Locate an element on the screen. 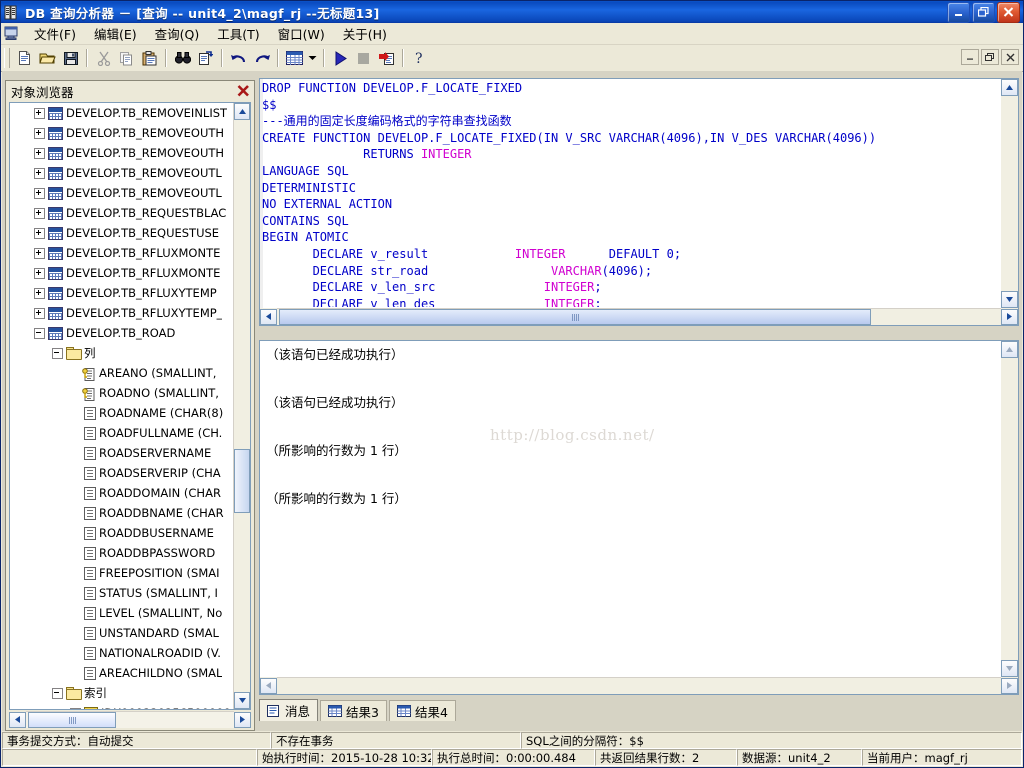 This screenshot has width=1024, height=768. results-vertical-scrollbar is located at coordinates (1009, 509).